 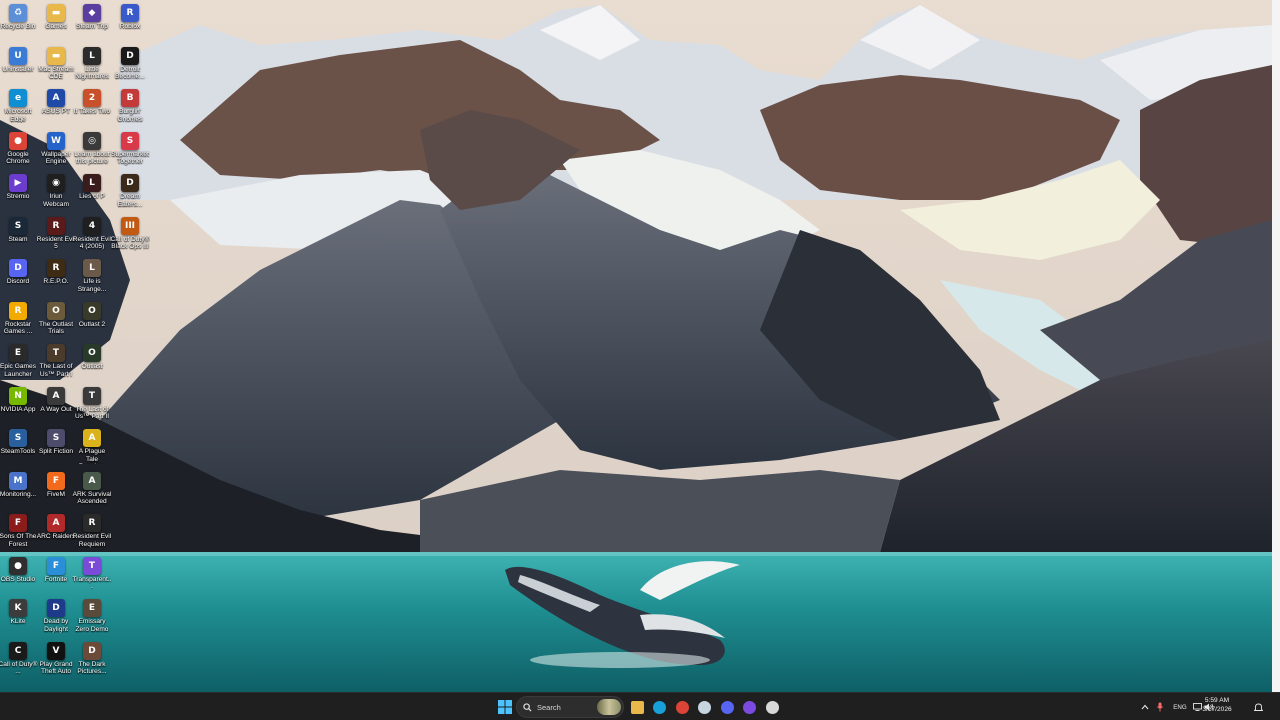 What do you see at coordinates (130, 98) in the screenshot?
I see `burglin-gnomes-icon: B` at bounding box center [130, 98].